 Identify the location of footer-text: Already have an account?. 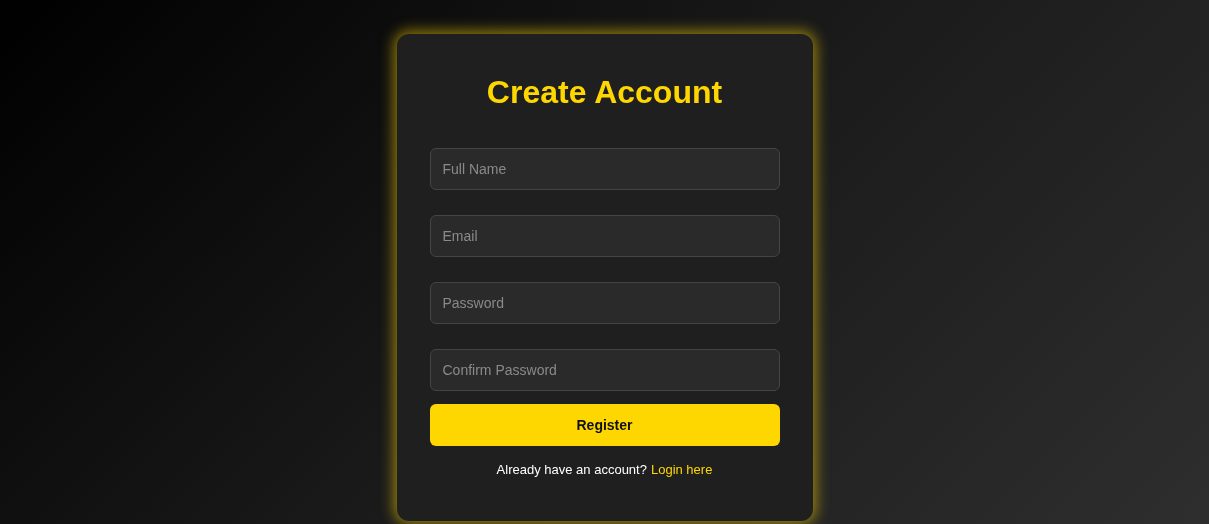
(571, 469).